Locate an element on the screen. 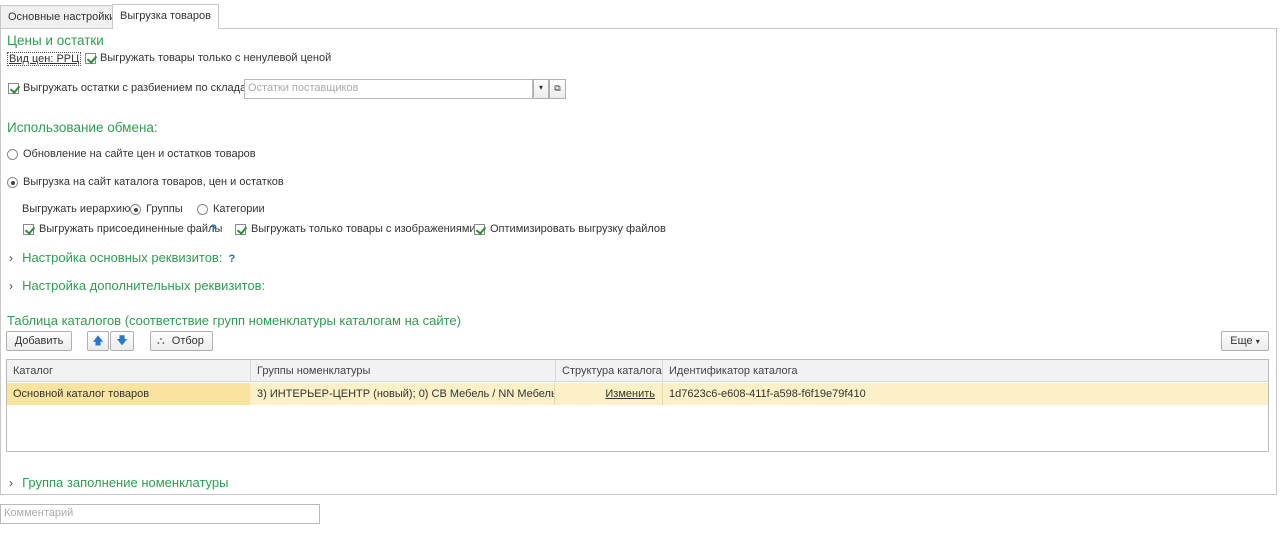 This screenshot has height=559, width=1280. suppliers-dropdown-button: ▾ is located at coordinates (541, 89).